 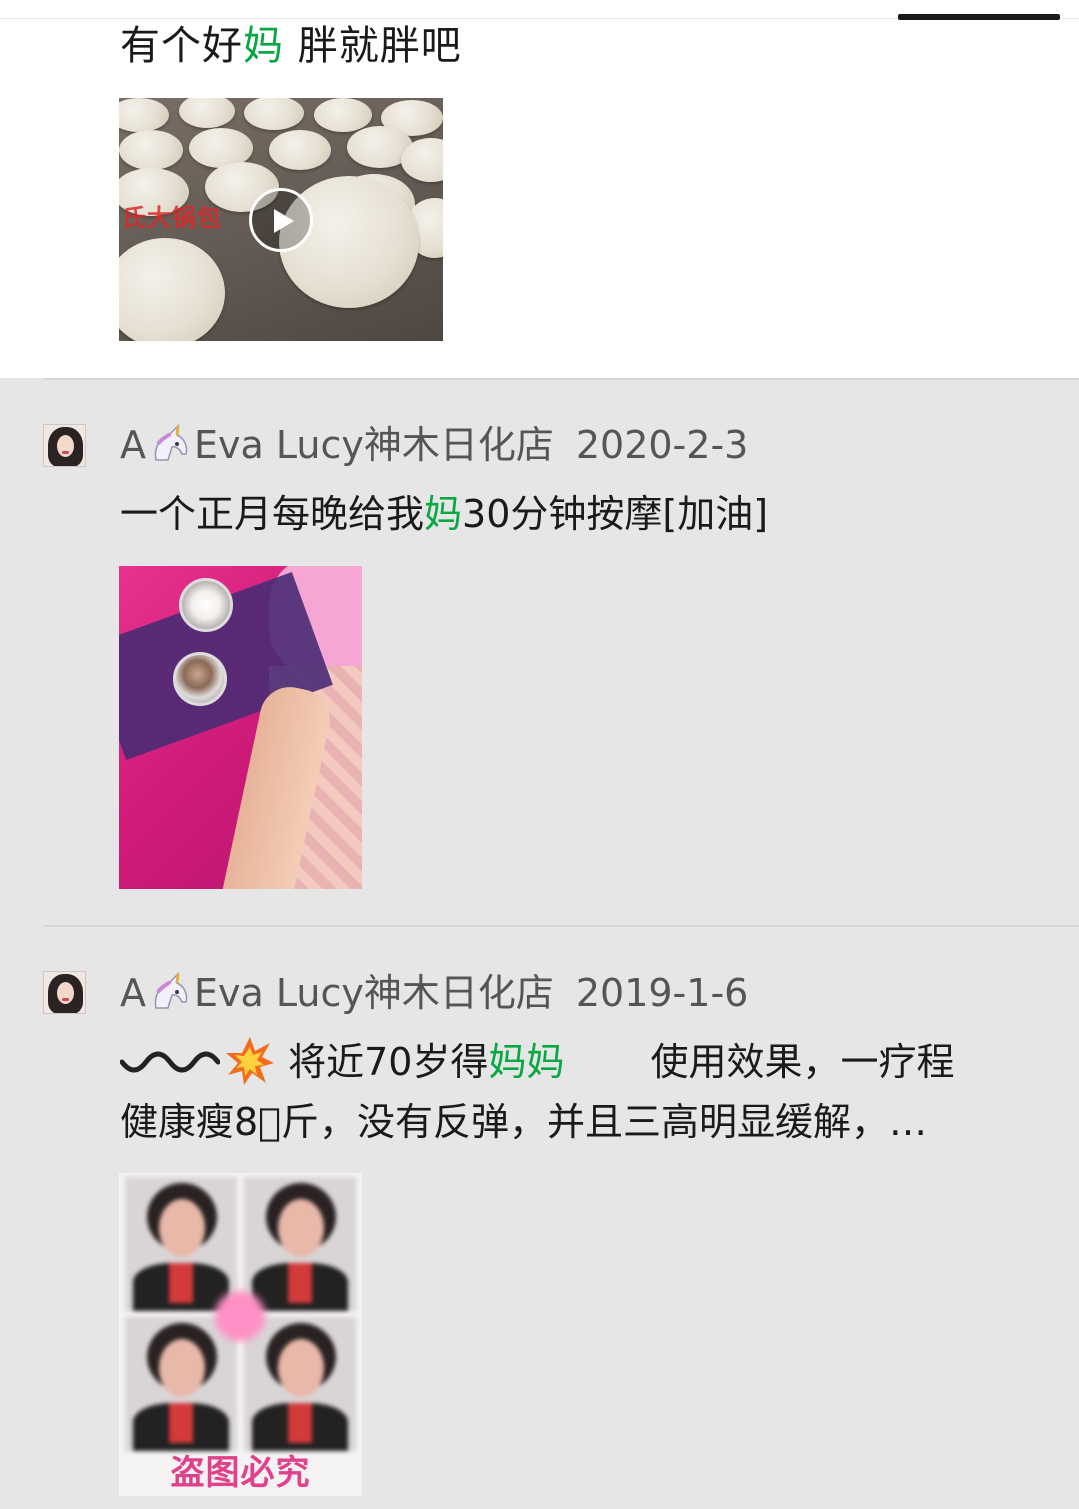 I want to click on post-text: 一个正月每晚给我妈30分钟按摩[加油], so click(x=444, y=514).